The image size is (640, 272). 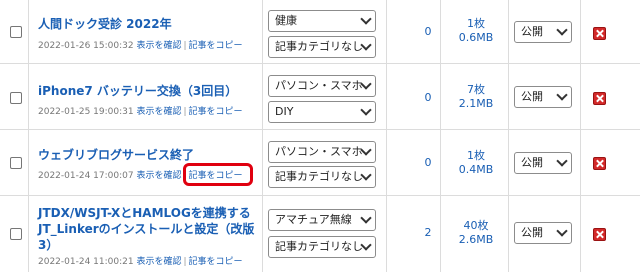 I want to click on article-datetime: 2022-01-26 15:00:32, so click(x=86, y=46).